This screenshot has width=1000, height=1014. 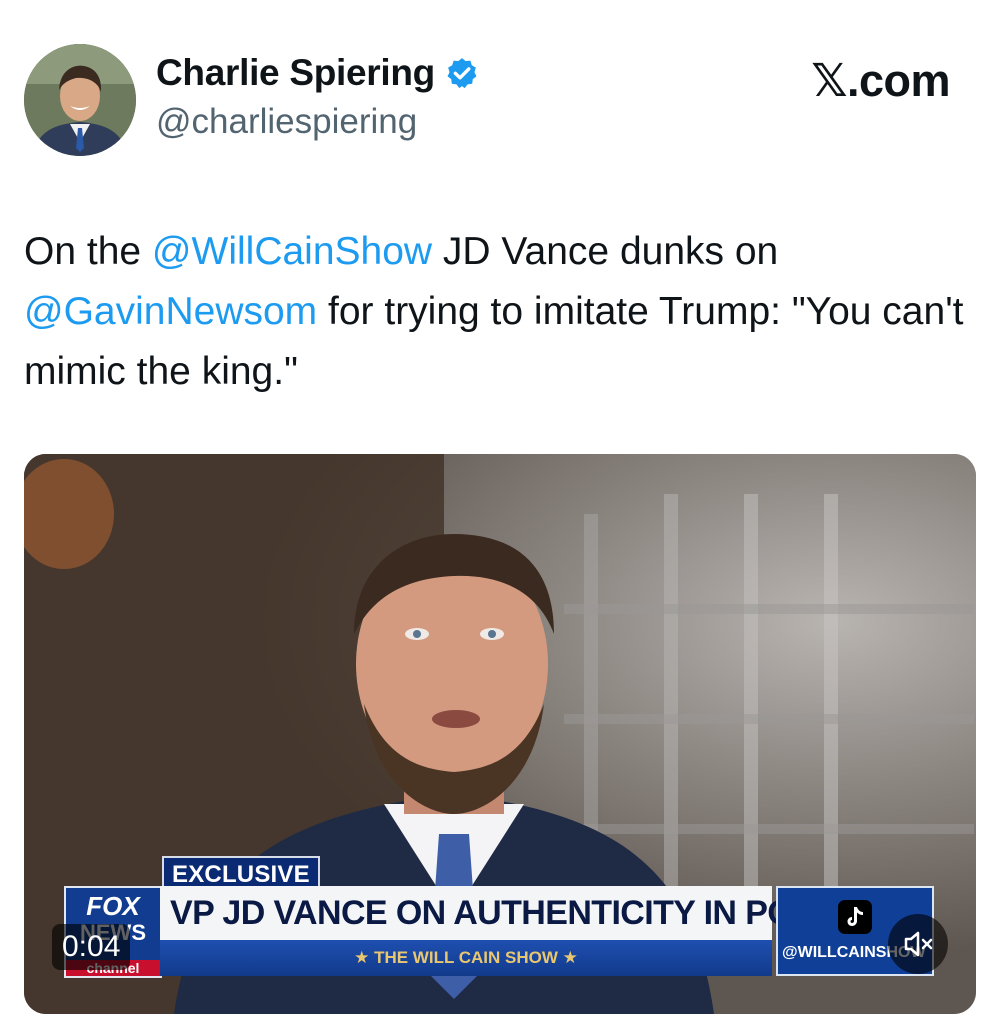 I want to click on author-avatar, so click(x=80, y=100).